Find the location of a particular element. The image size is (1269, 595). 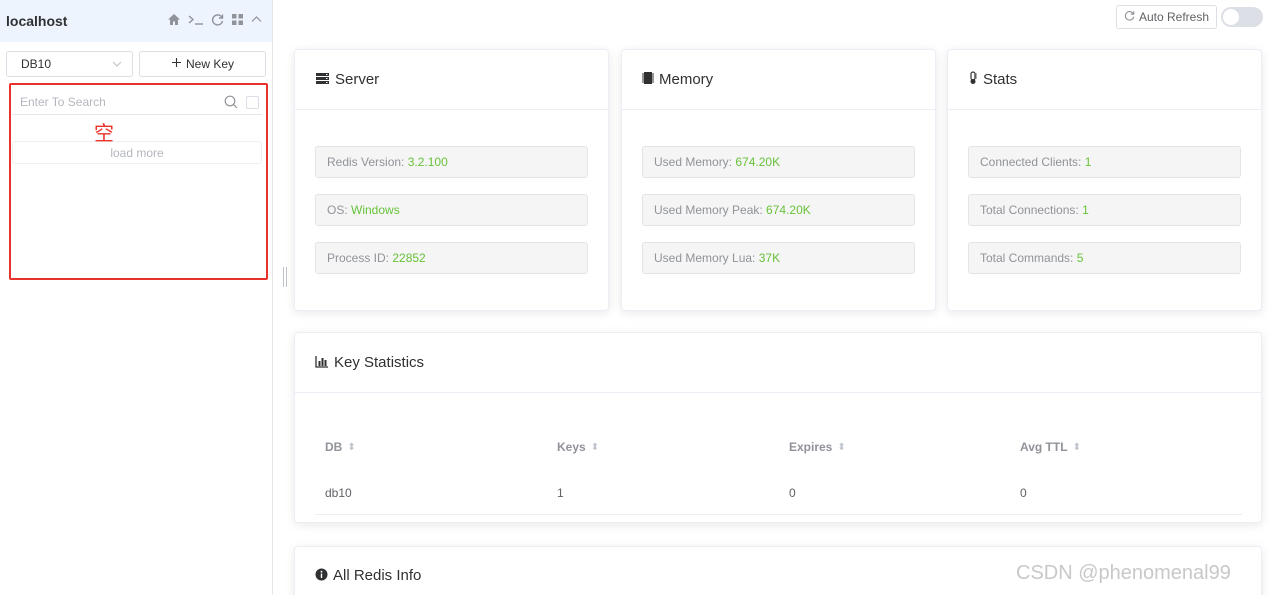

table-cell: db10 is located at coordinates (338, 492).